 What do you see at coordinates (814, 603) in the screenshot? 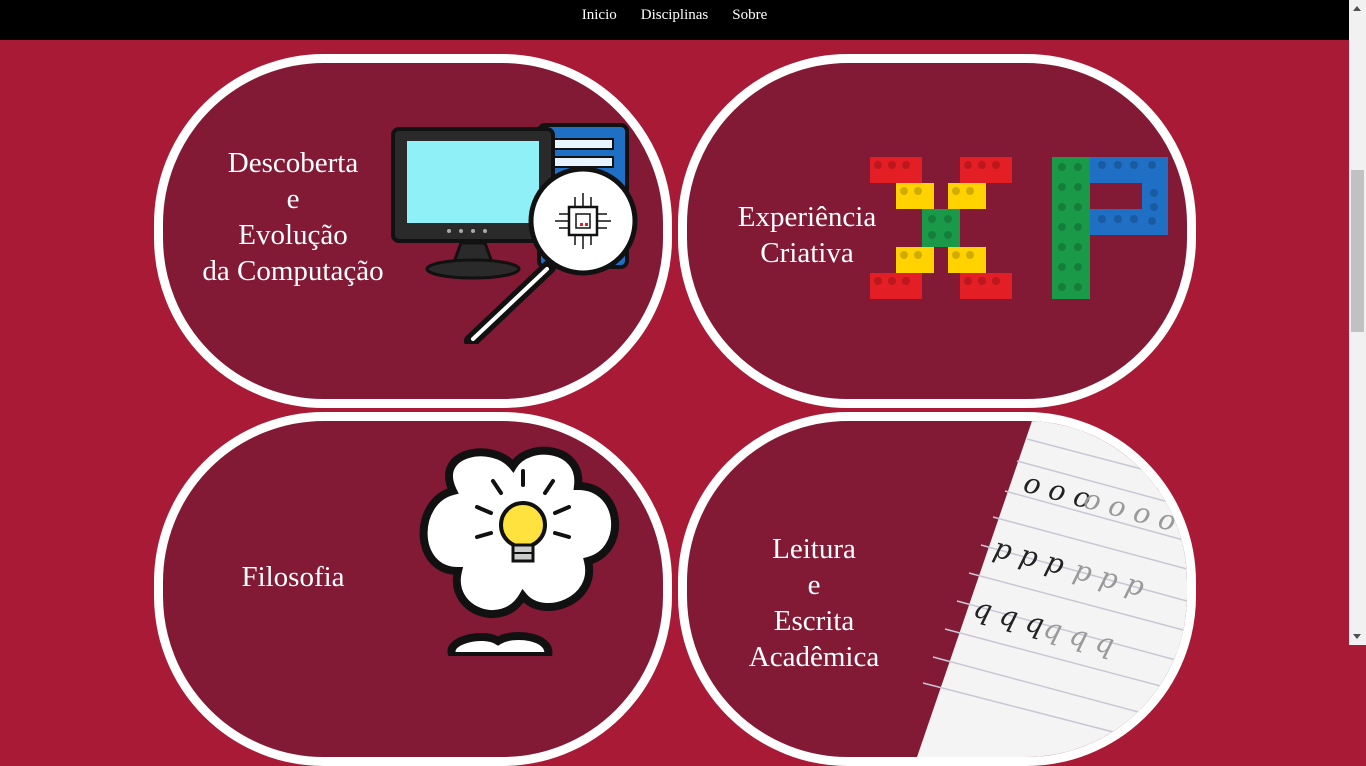
I see `card-title-leitura-escrita: Leitura e Escrita Acadêmica` at bounding box center [814, 603].